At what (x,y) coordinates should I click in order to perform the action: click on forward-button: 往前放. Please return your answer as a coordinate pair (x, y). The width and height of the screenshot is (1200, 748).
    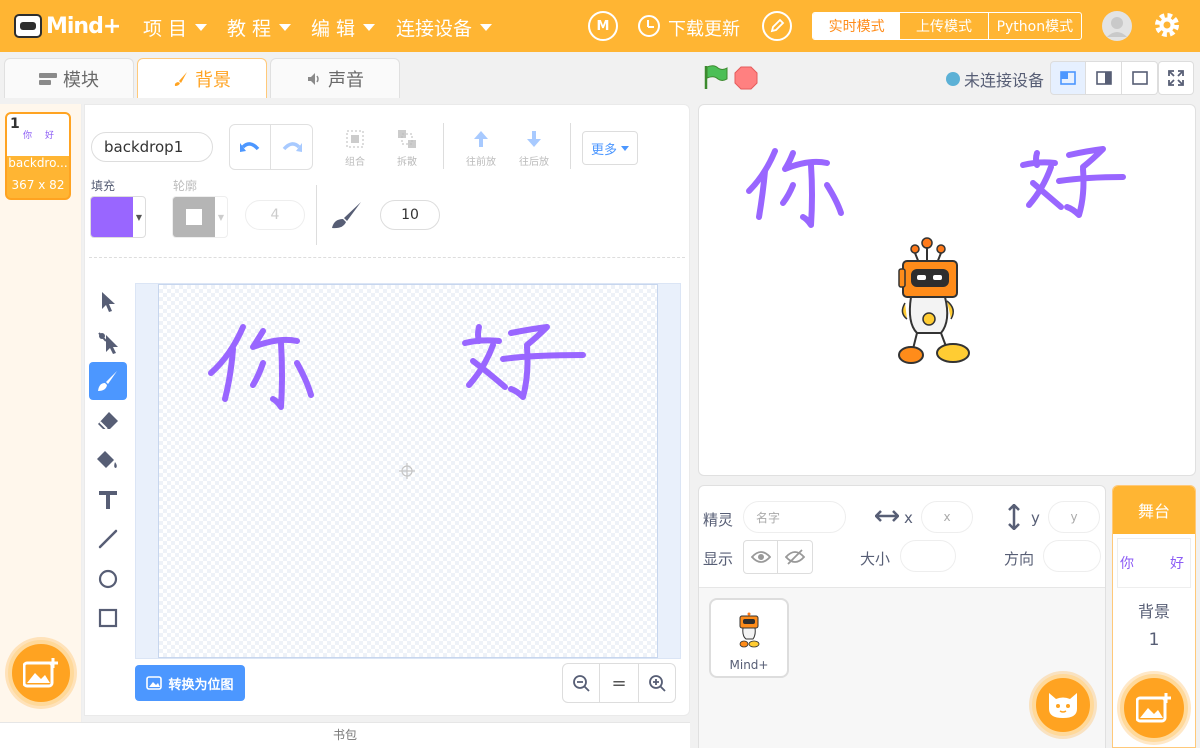
    Looking at the image, I should click on (481, 148).